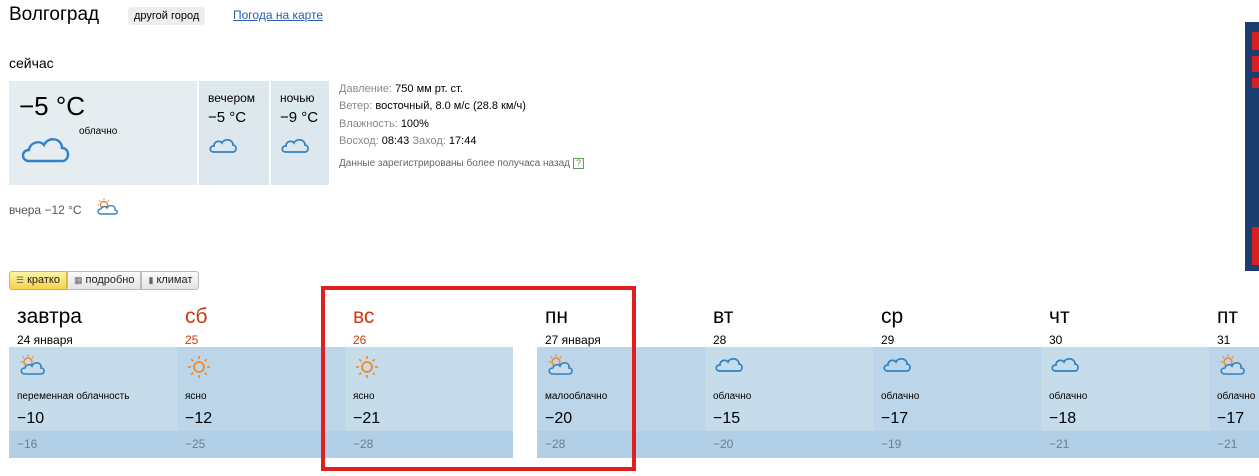 This screenshot has height=476, width=1259. I want to click on evening-label: вечером, so click(232, 98).